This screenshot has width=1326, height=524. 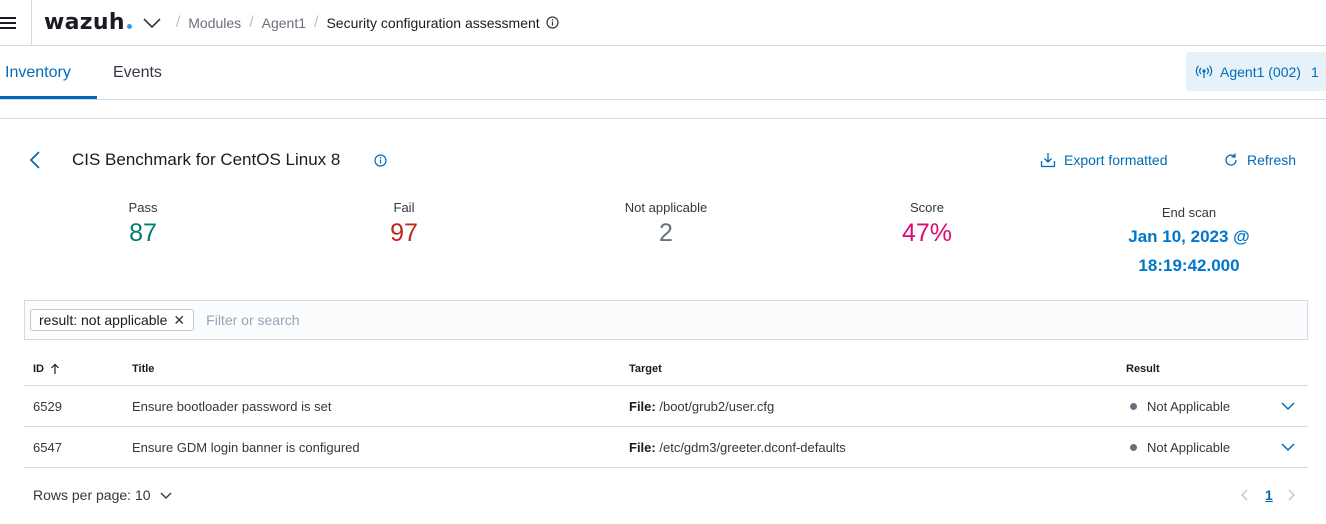 I want to click on close-icon: ✕, so click(x=179, y=320).